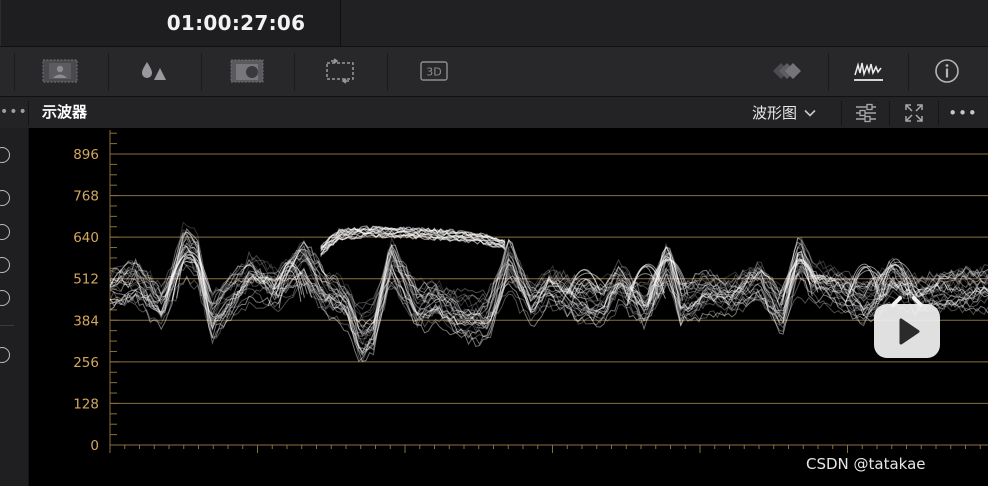 This screenshot has width=988, height=486. I want to click on image-viewer-icon, so click(60, 71).